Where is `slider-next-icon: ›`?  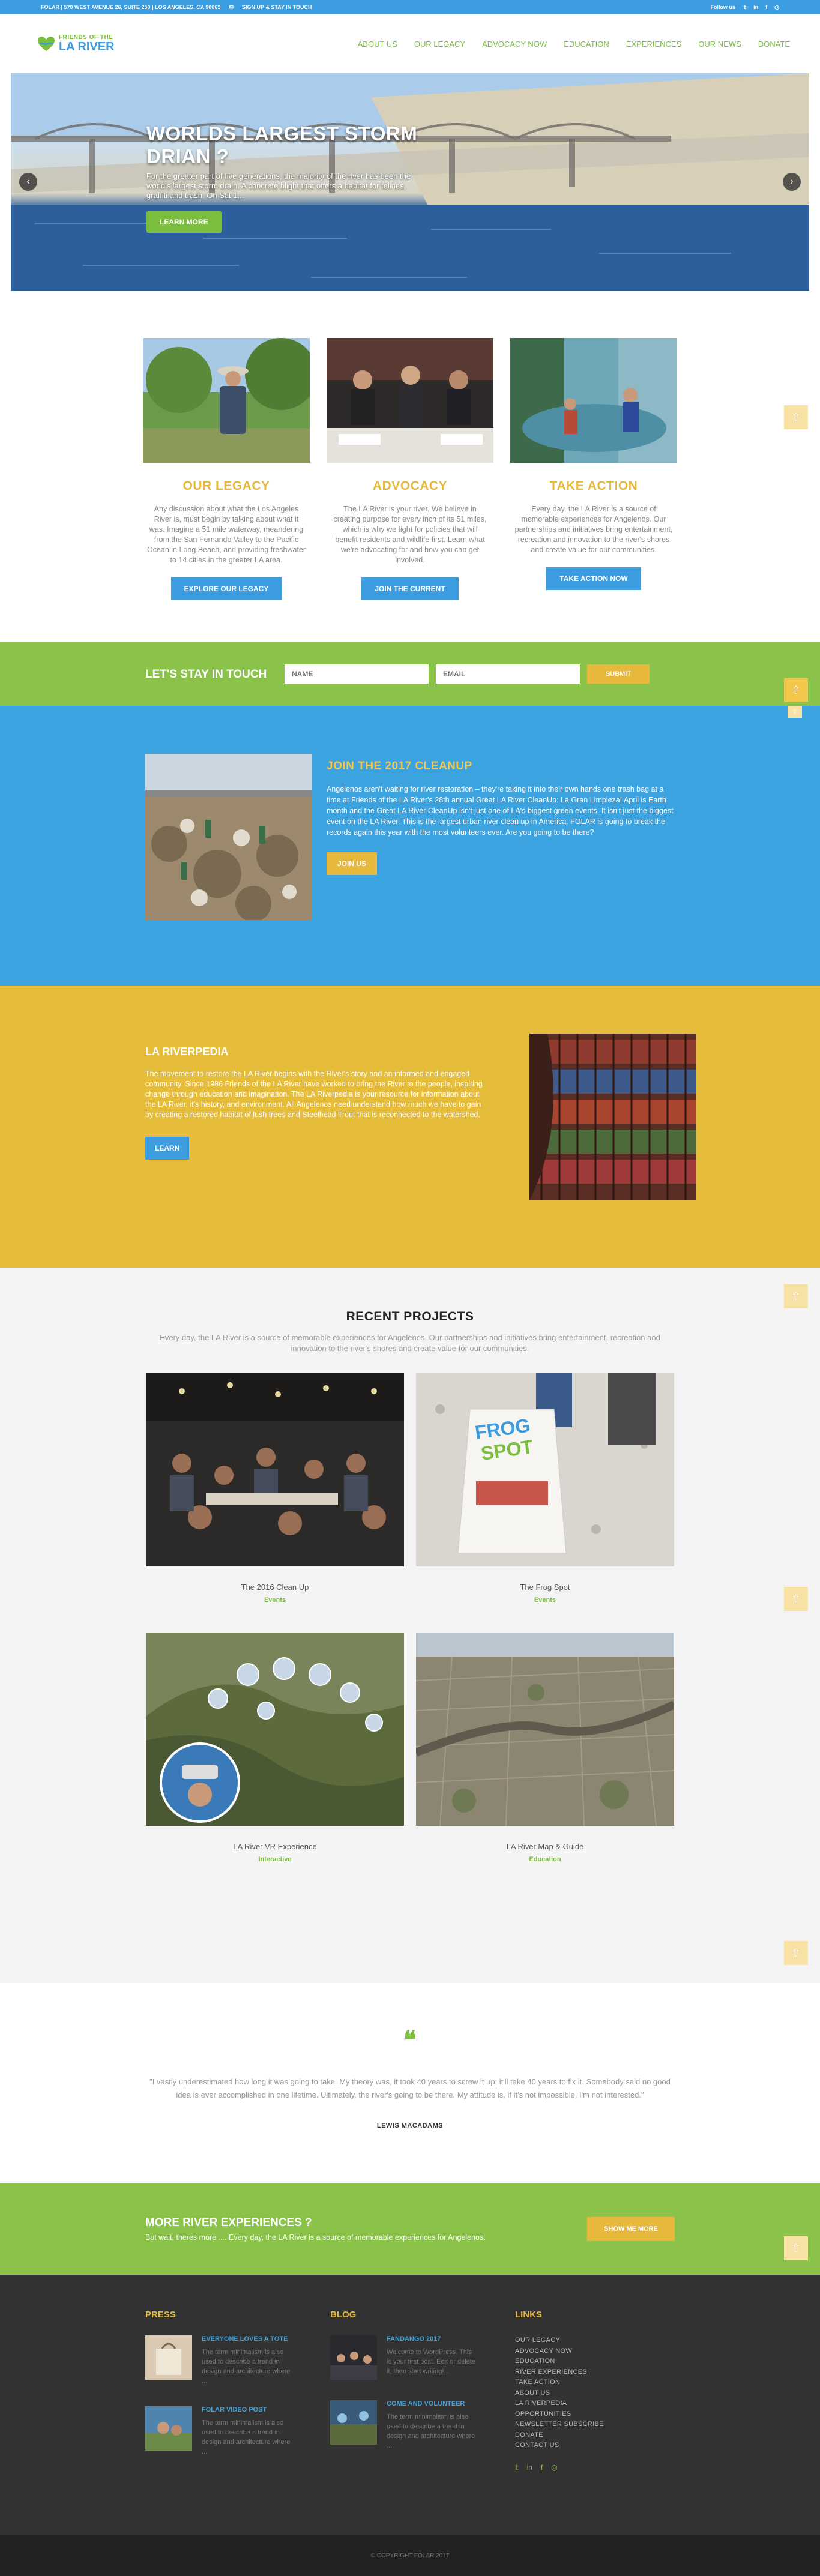
slider-next-icon: › is located at coordinates (792, 182).